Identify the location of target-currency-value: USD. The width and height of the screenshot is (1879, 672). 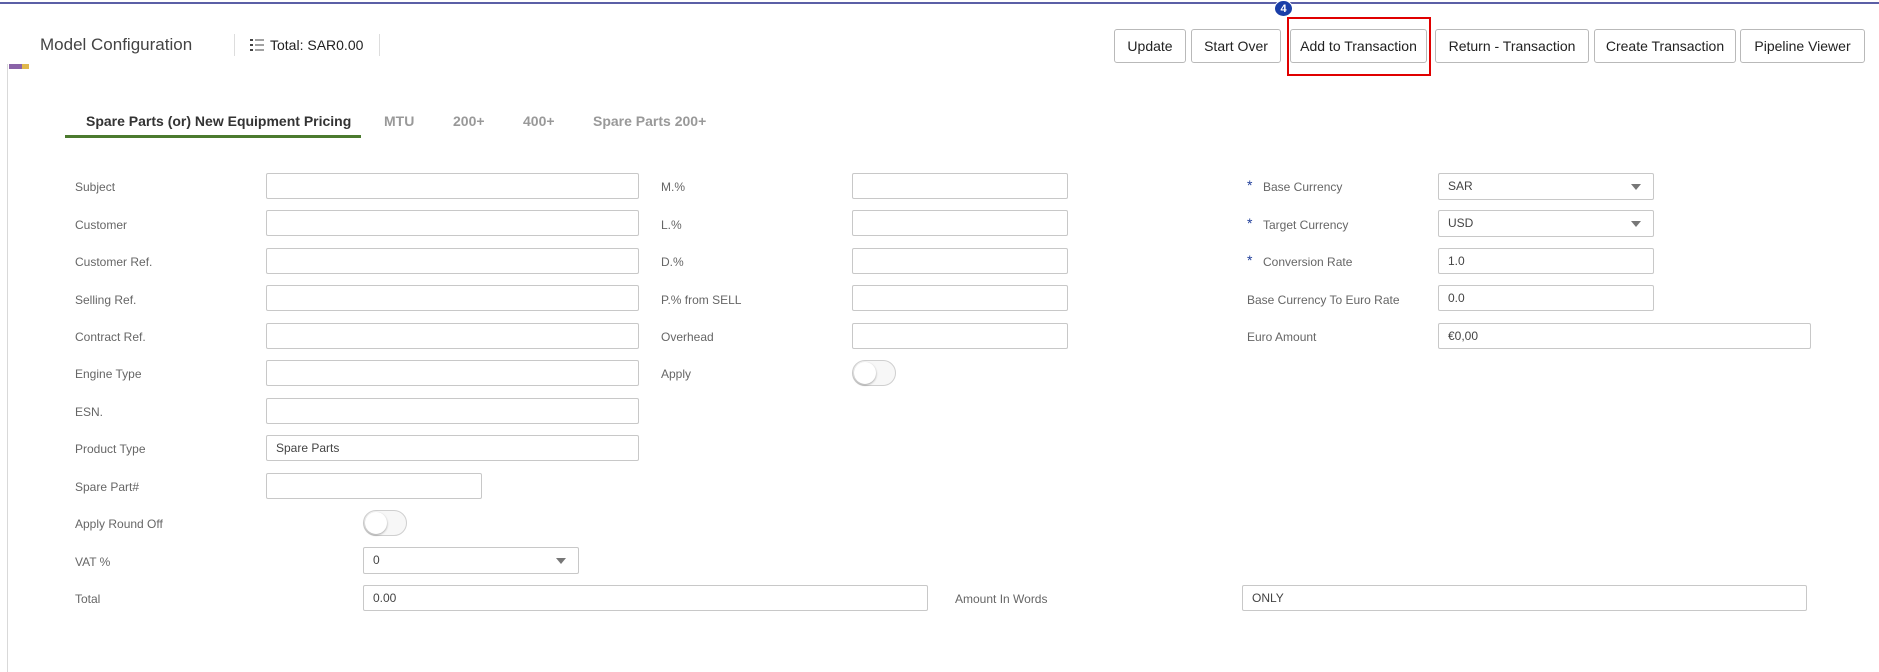
(1461, 223).